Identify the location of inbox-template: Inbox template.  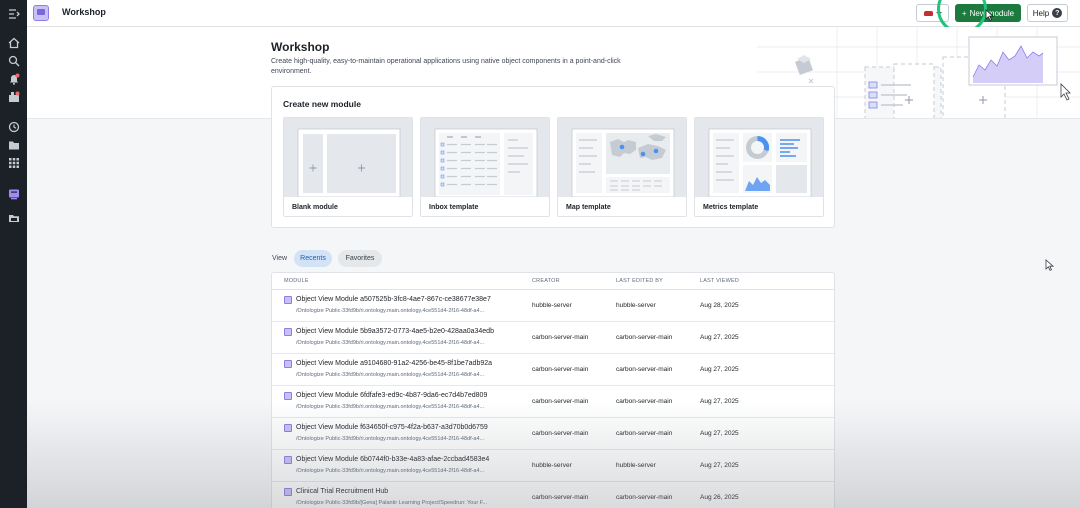
(485, 167).